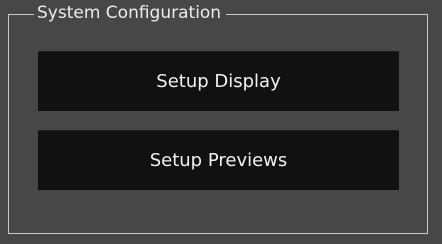  What do you see at coordinates (130, 13) in the screenshot?
I see `group-title: System Configuration` at bounding box center [130, 13].